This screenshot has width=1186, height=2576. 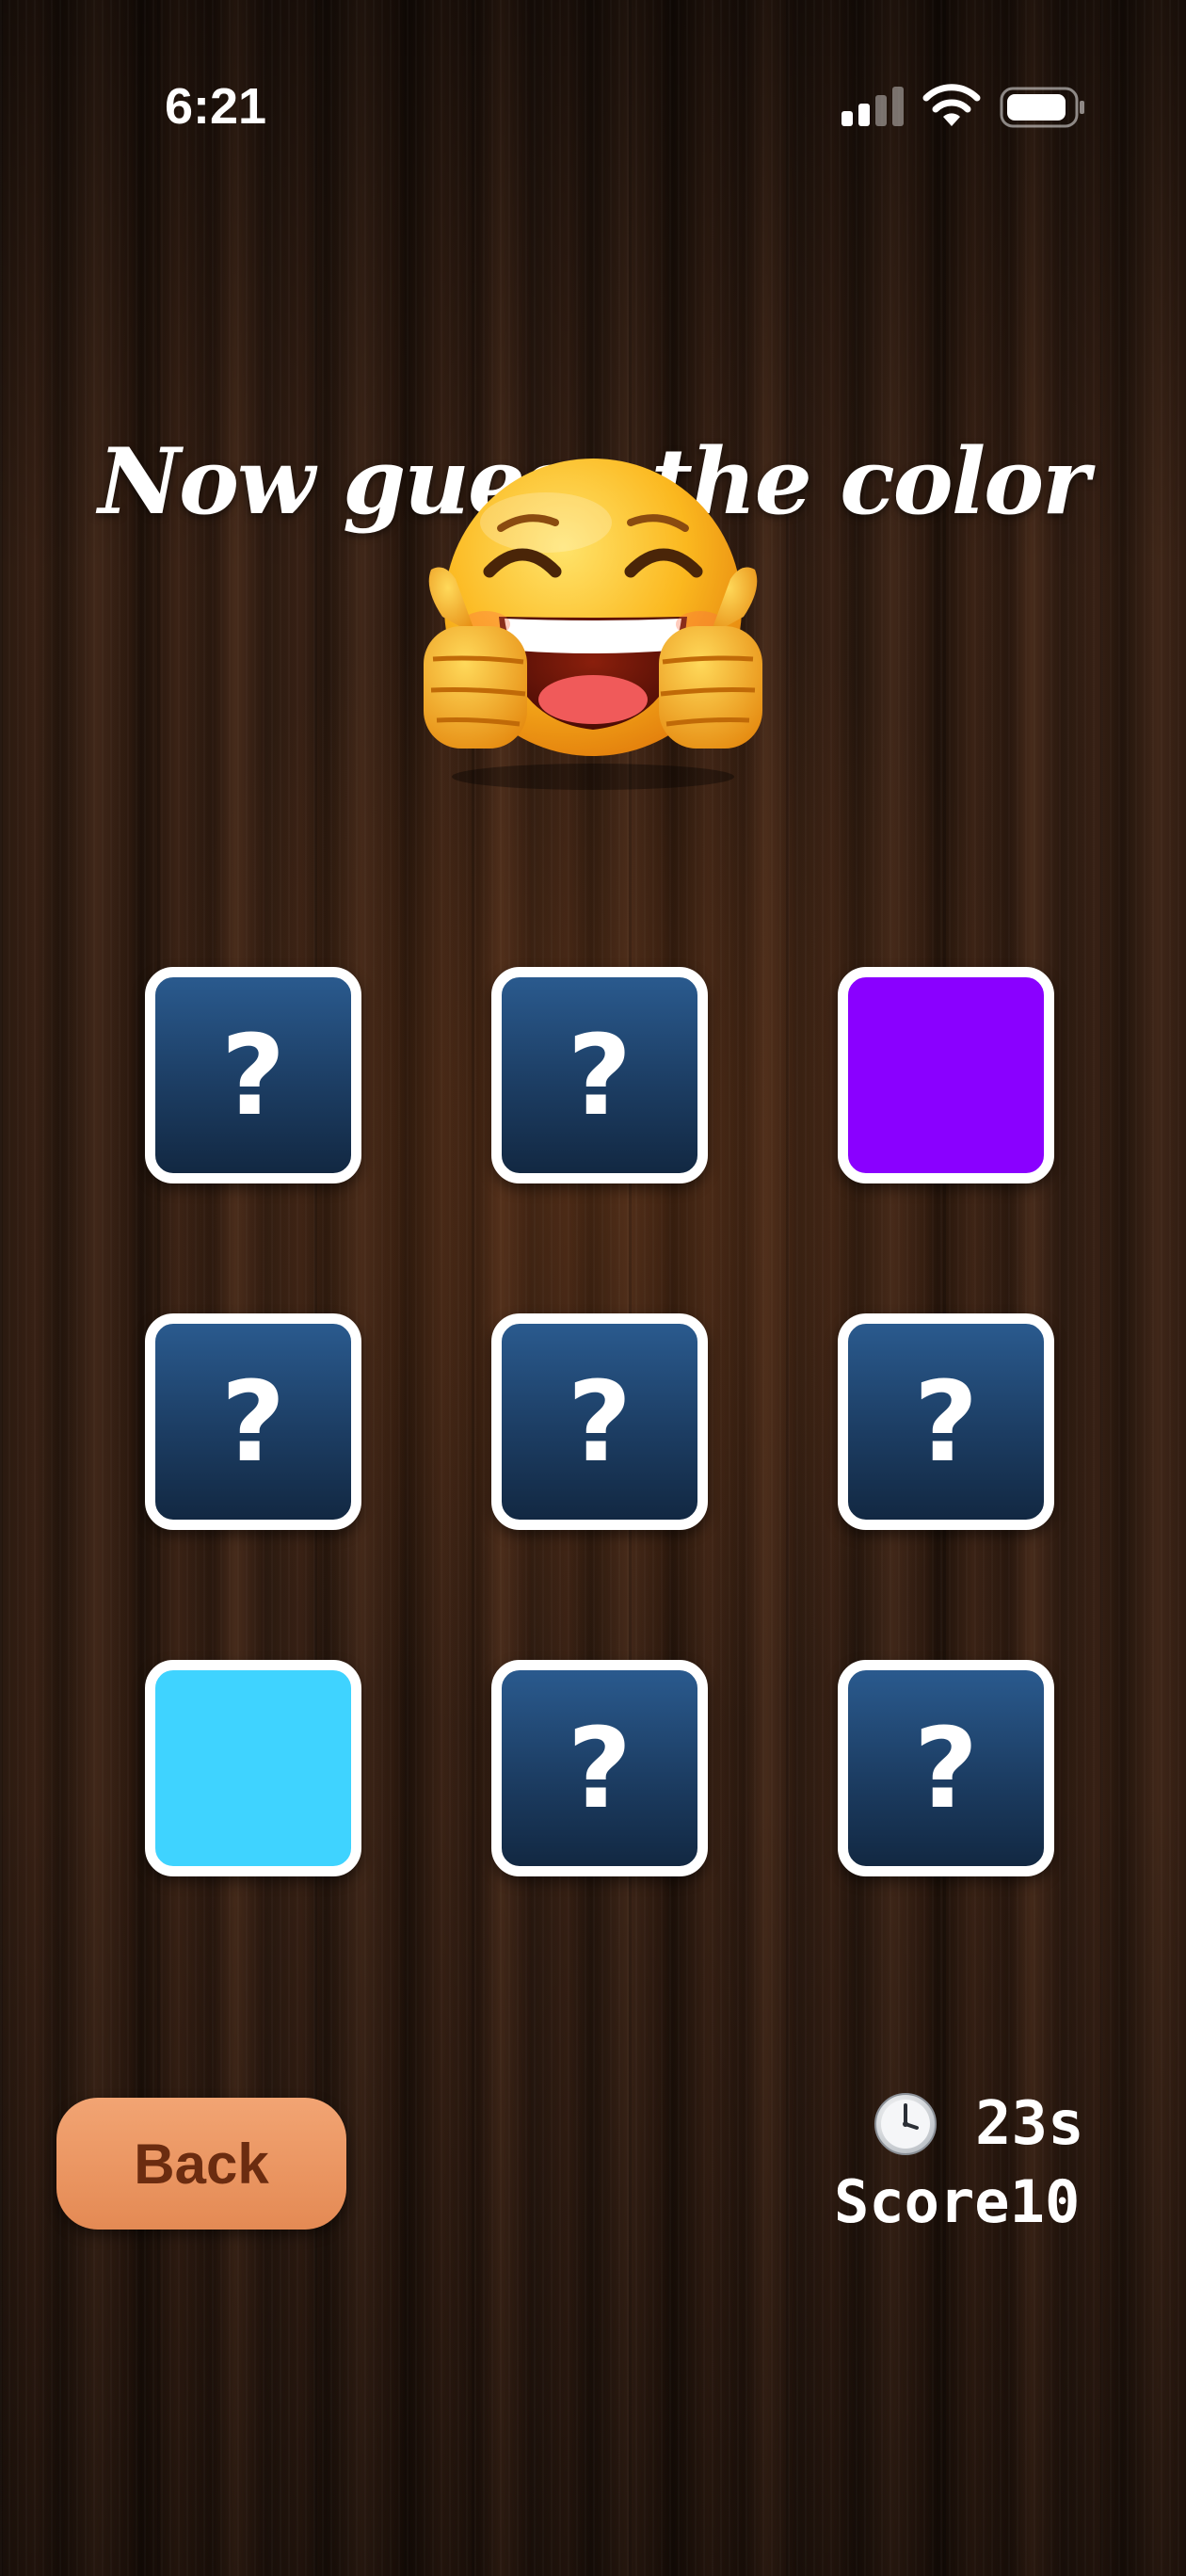 I want to click on status-bar: 6:21, so click(x=593, y=70).